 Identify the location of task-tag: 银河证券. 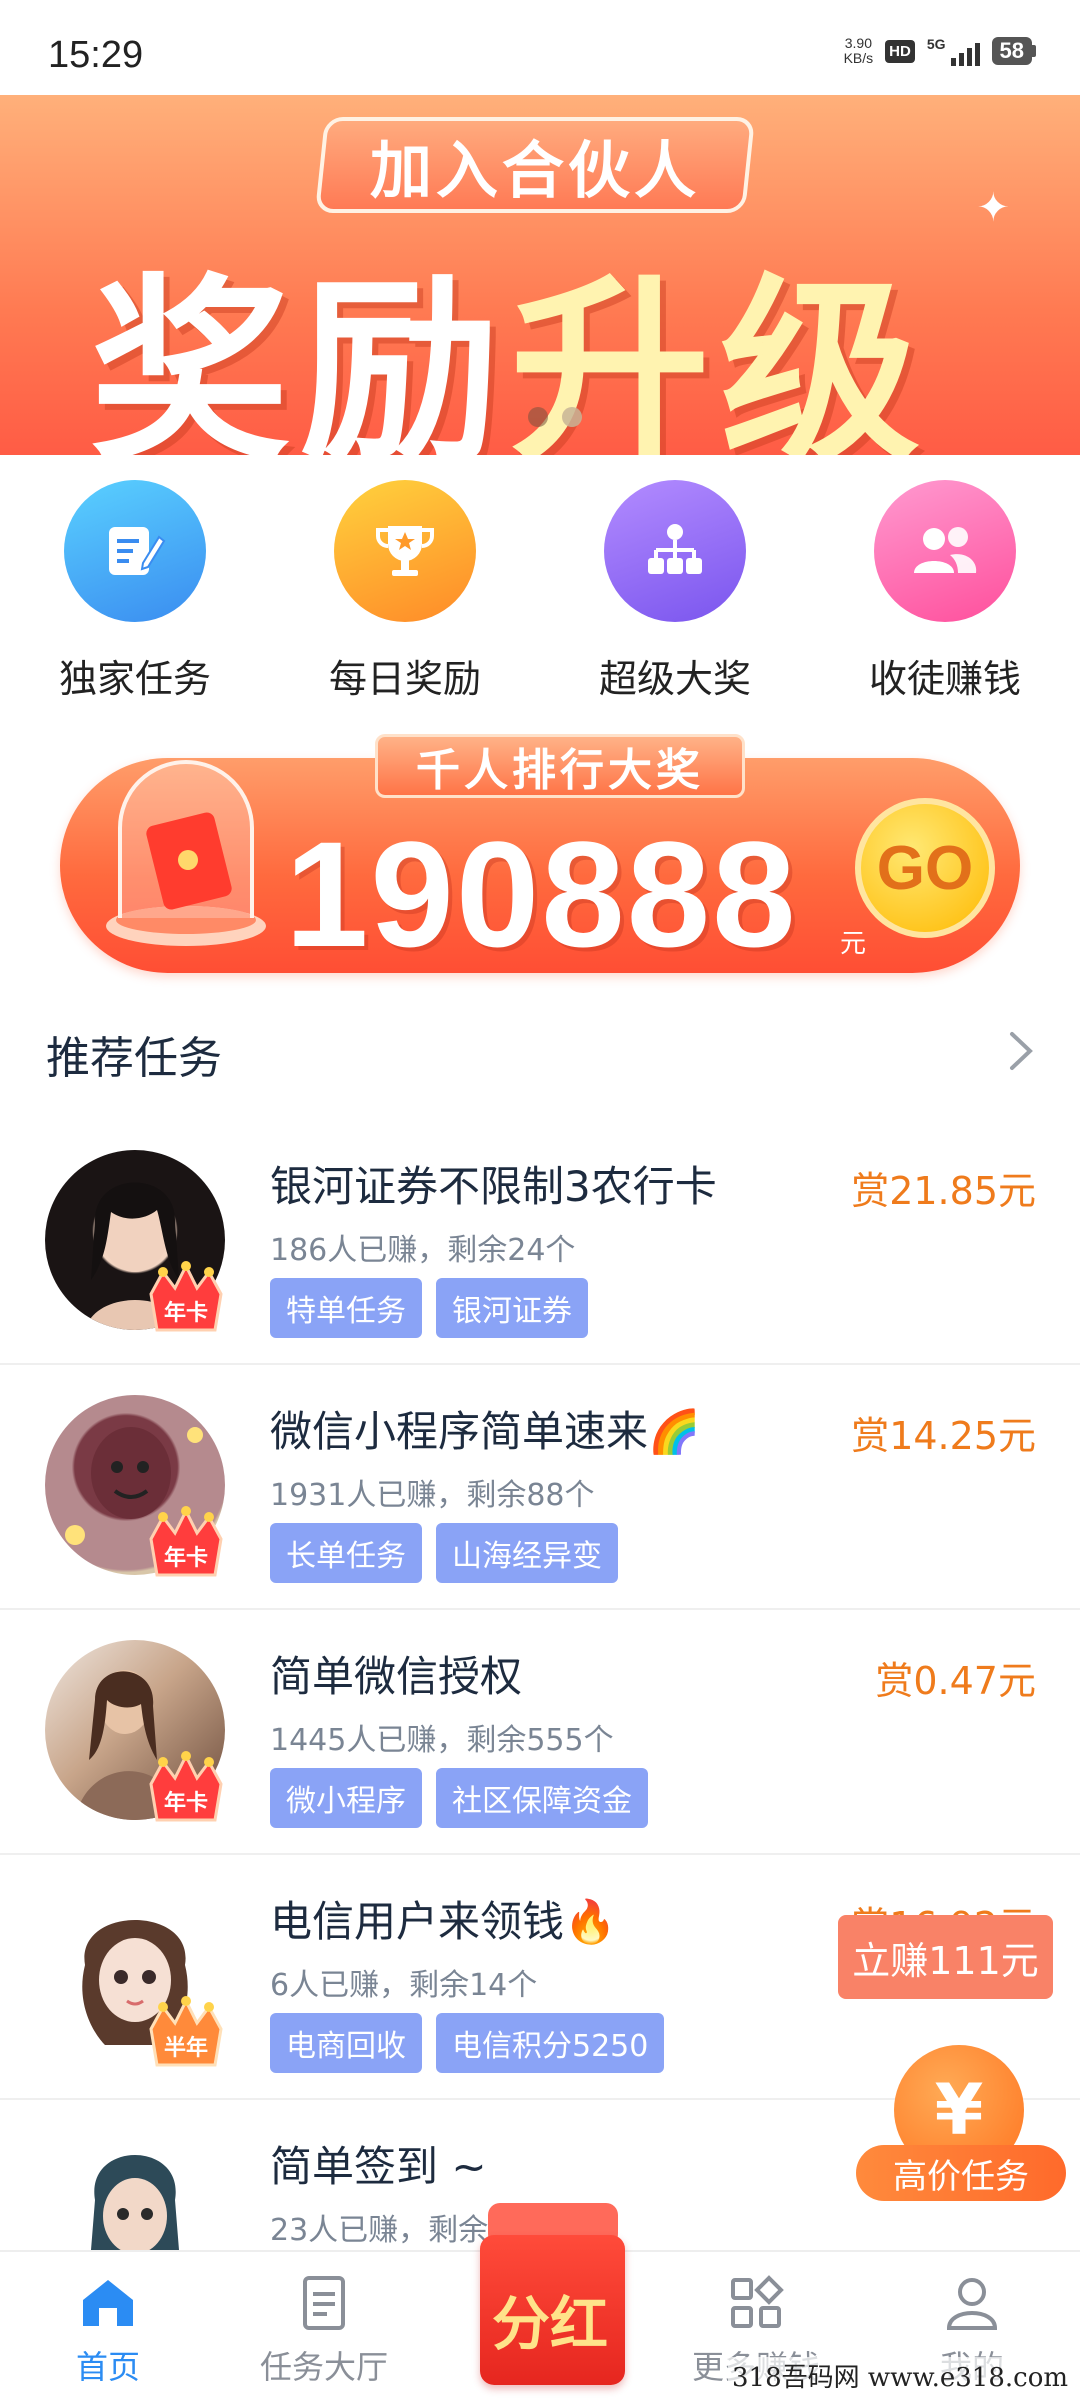
(512, 1308).